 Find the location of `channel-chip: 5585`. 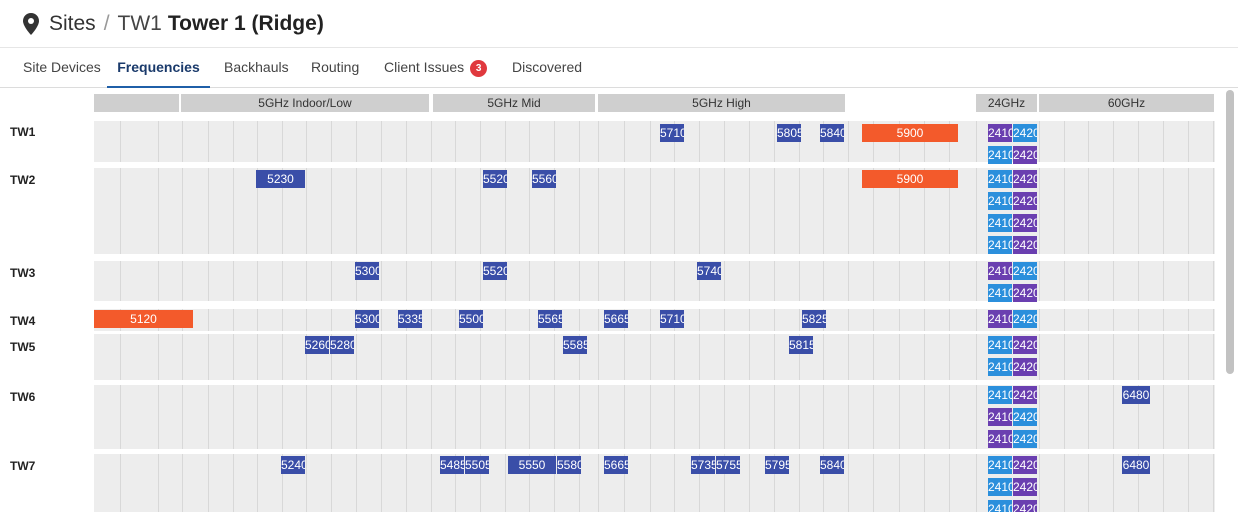

channel-chip: 5585 is located at coordinates (575, 345).